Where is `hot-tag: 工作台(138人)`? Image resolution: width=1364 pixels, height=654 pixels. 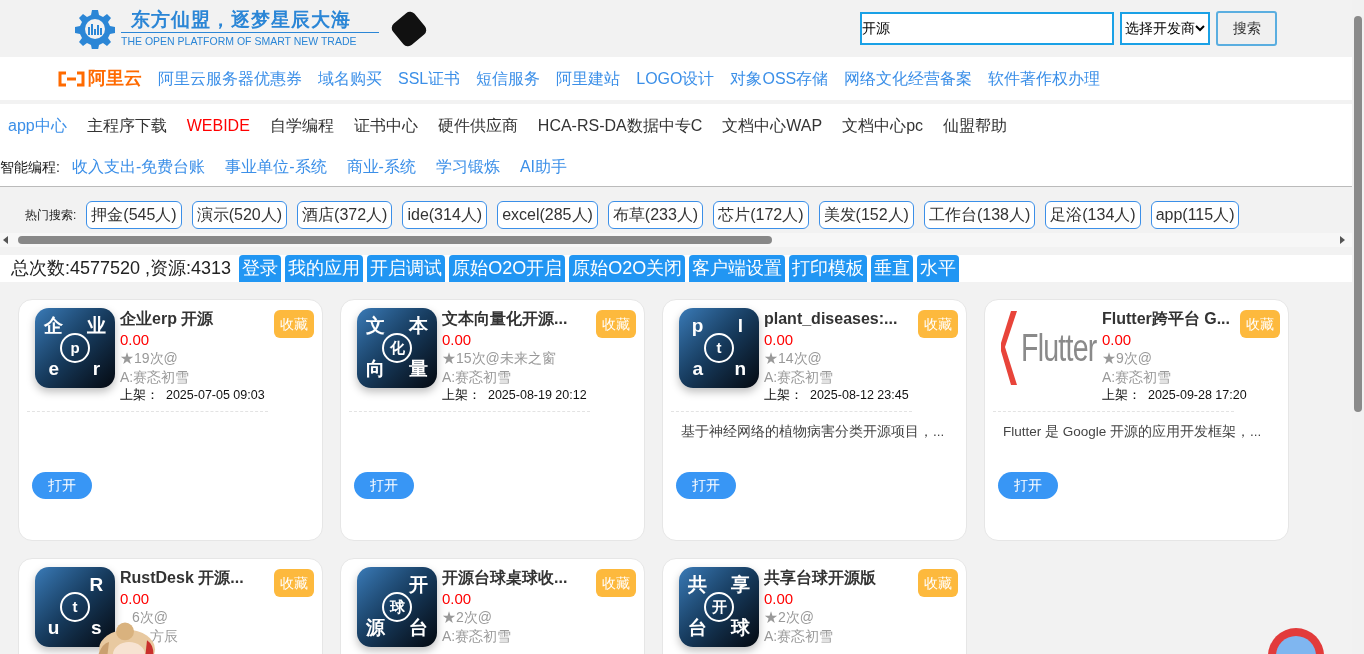
hot-tag: 工作台(138人) is located at coordinates (979, 215).